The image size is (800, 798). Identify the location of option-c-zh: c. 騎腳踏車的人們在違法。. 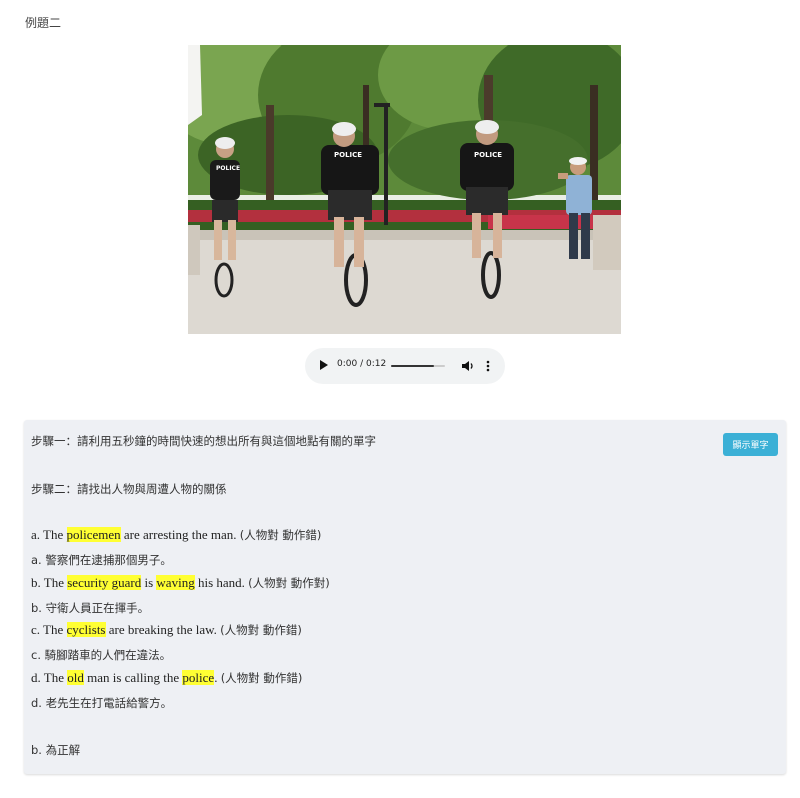
(101, 655).